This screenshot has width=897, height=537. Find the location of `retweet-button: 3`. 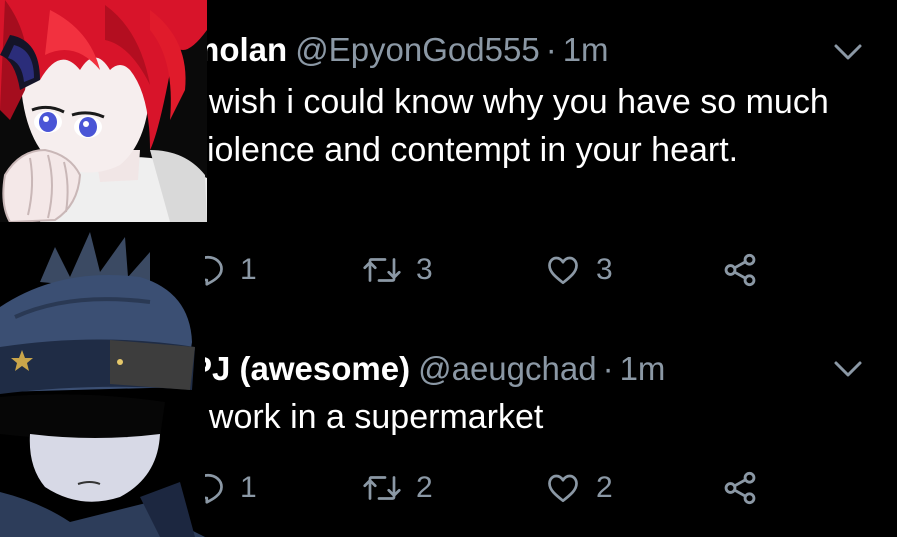

retweet-button: 3 is located at coordinates (397, 270).